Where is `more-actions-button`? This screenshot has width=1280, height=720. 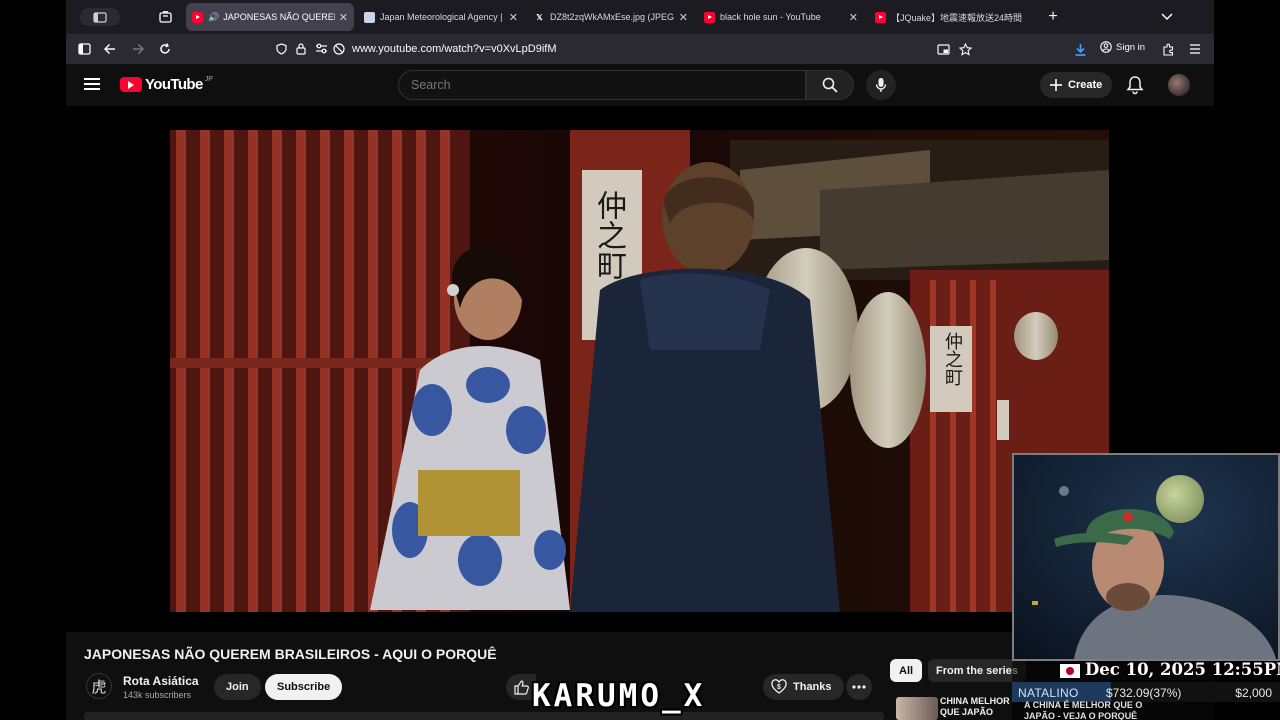
more-actions-button is located at coordinates (859, 687).